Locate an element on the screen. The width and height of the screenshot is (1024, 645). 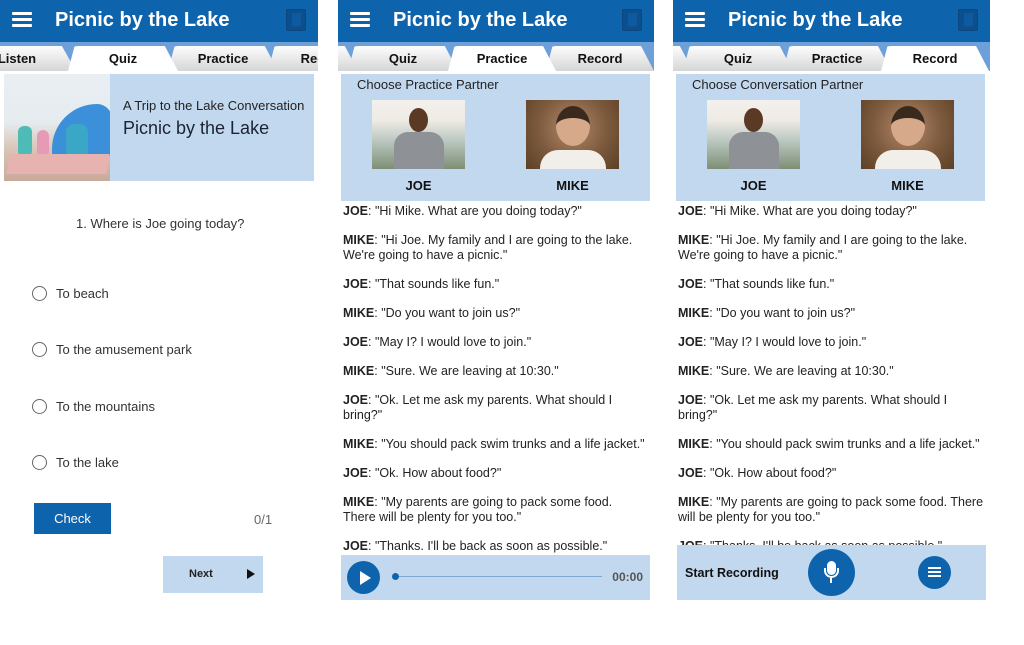
partner-chooser: Choose Practice Partner JOE MIKE is located at coordinates (495, 137).